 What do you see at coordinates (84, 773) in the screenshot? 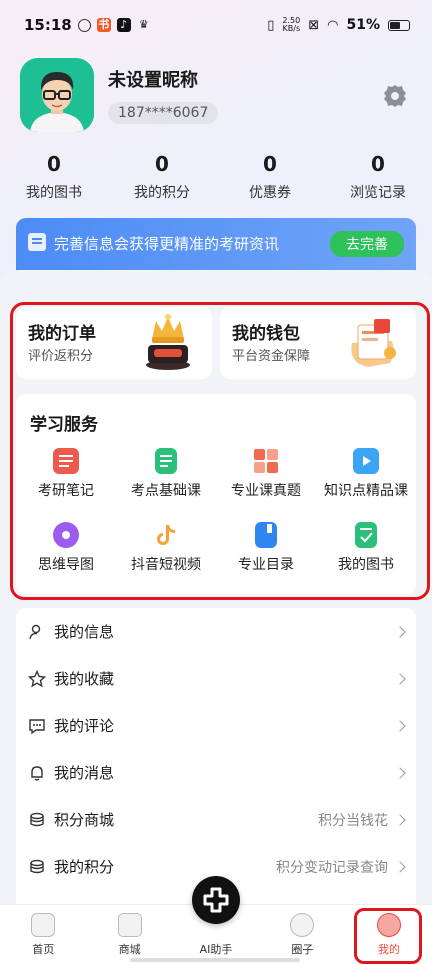
I see `menu-label: 我的消息` at bounding box center [84, 773].